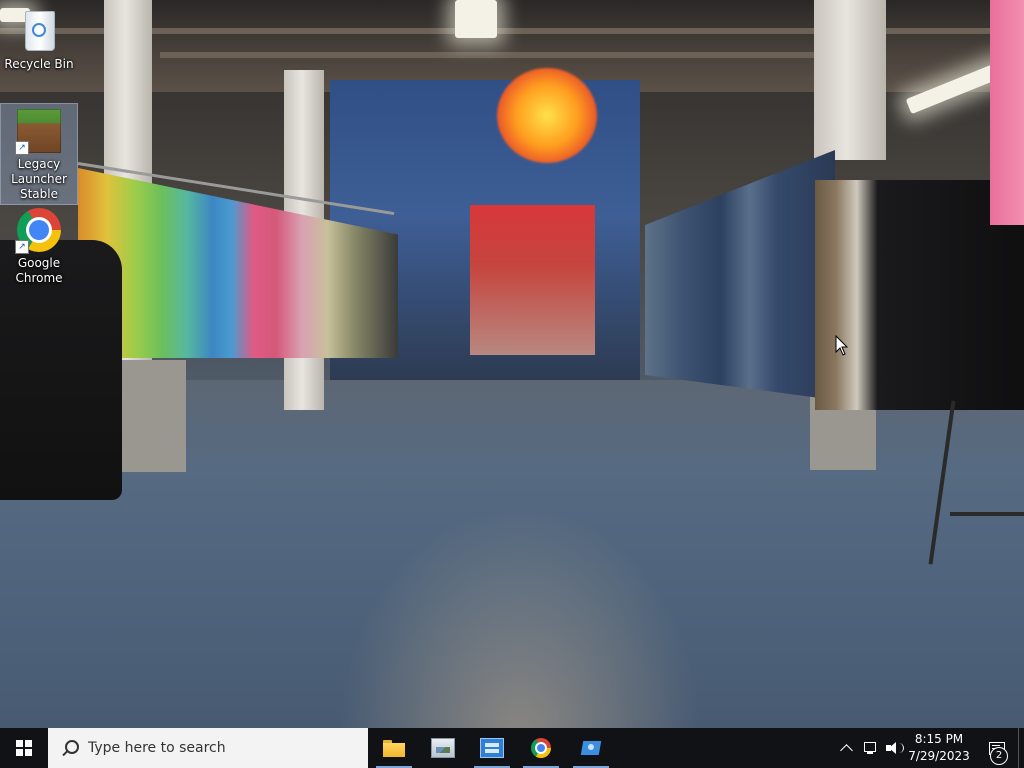  I want to click on wallpaper-pink-fabric, so click(1007, 112).